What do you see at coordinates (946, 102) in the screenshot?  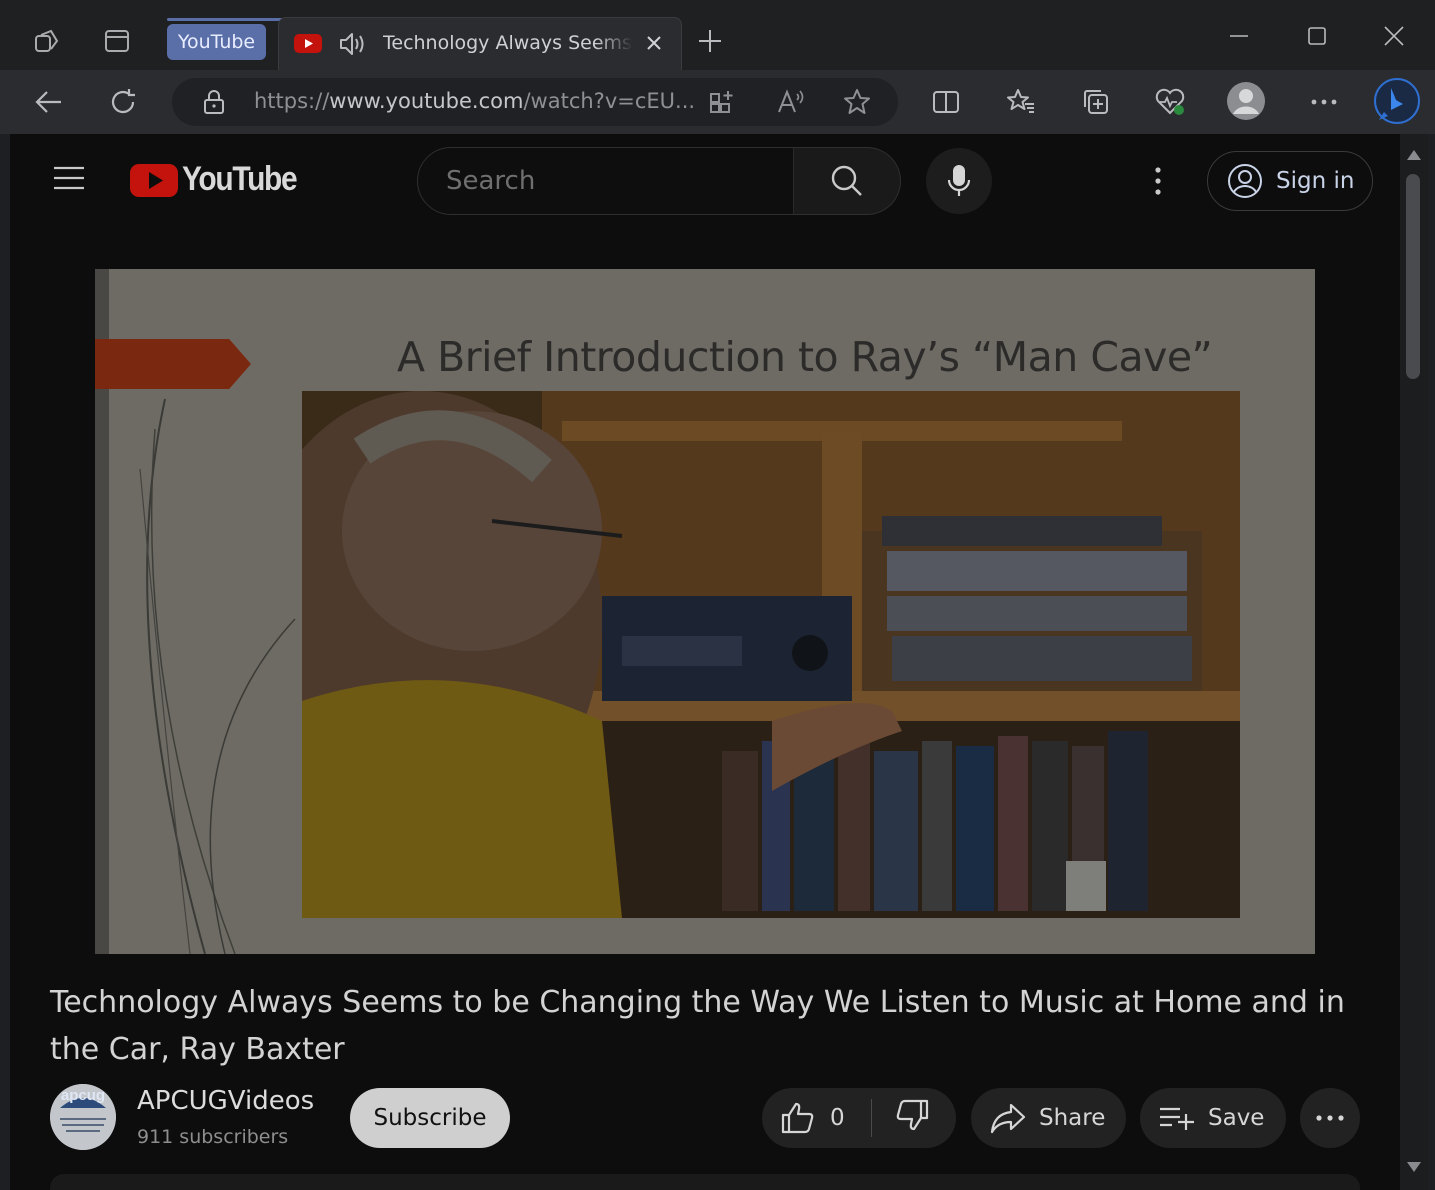 I see `split-screen-icon` at bounding box center [946, 102].